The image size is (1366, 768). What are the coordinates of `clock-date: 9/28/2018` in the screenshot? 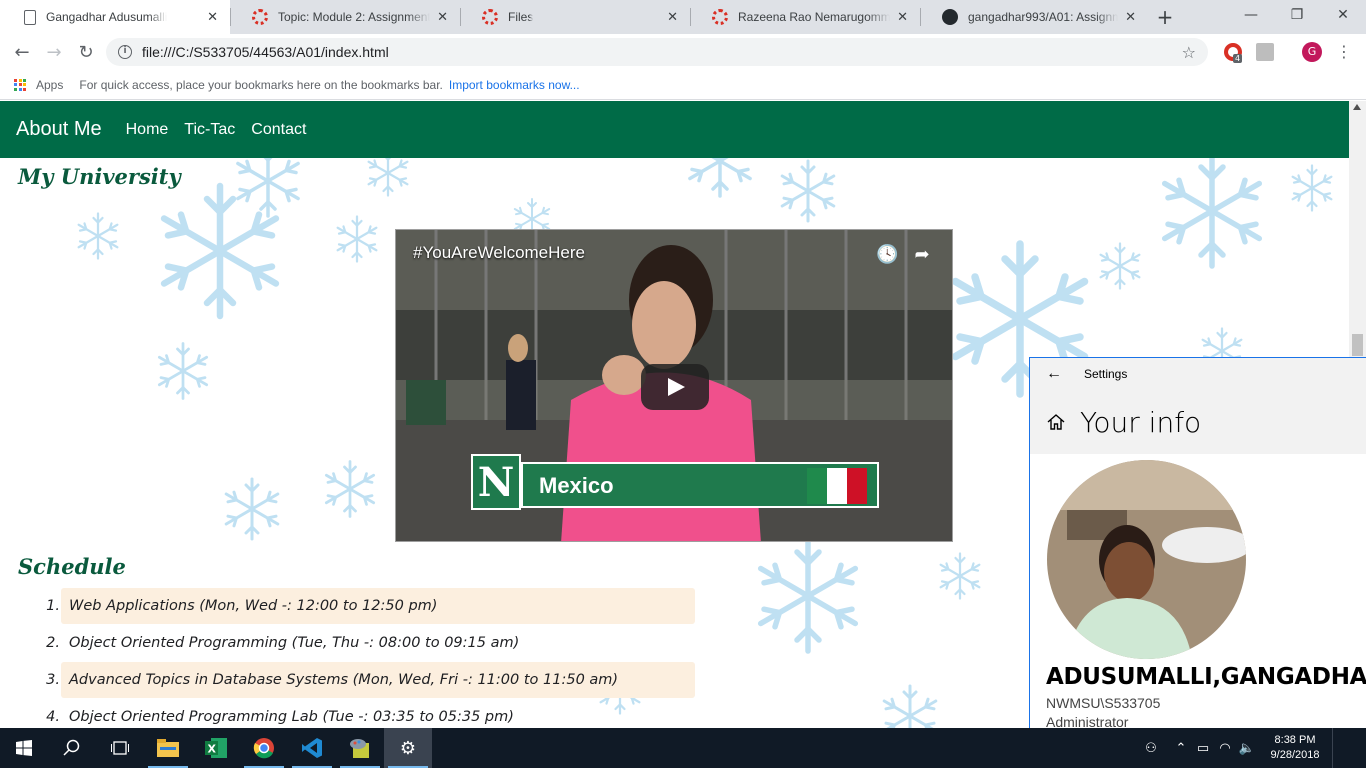 It's located at (1295, 755).